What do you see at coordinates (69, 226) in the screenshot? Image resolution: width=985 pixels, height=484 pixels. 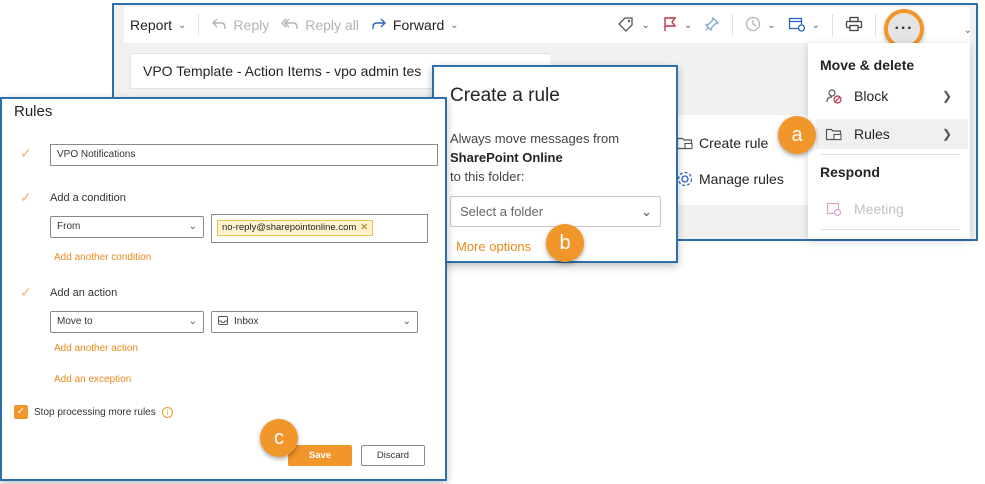 I see `condition-field-value: From` at bounding box center [69, 226].